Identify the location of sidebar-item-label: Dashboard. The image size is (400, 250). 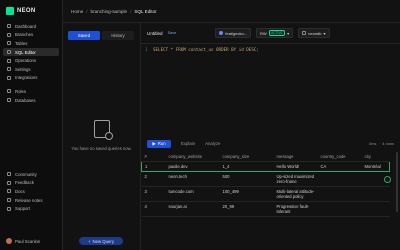
(26, 26).